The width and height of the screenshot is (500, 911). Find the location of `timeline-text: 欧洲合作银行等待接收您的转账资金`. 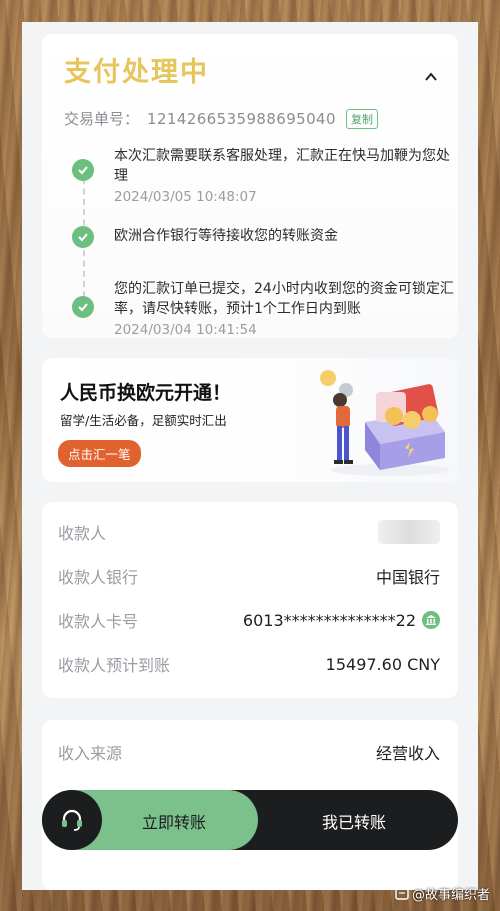

timeline-text: 欧洲合作银行等待接收您的转账资金 is located at coordinates (226, 236).